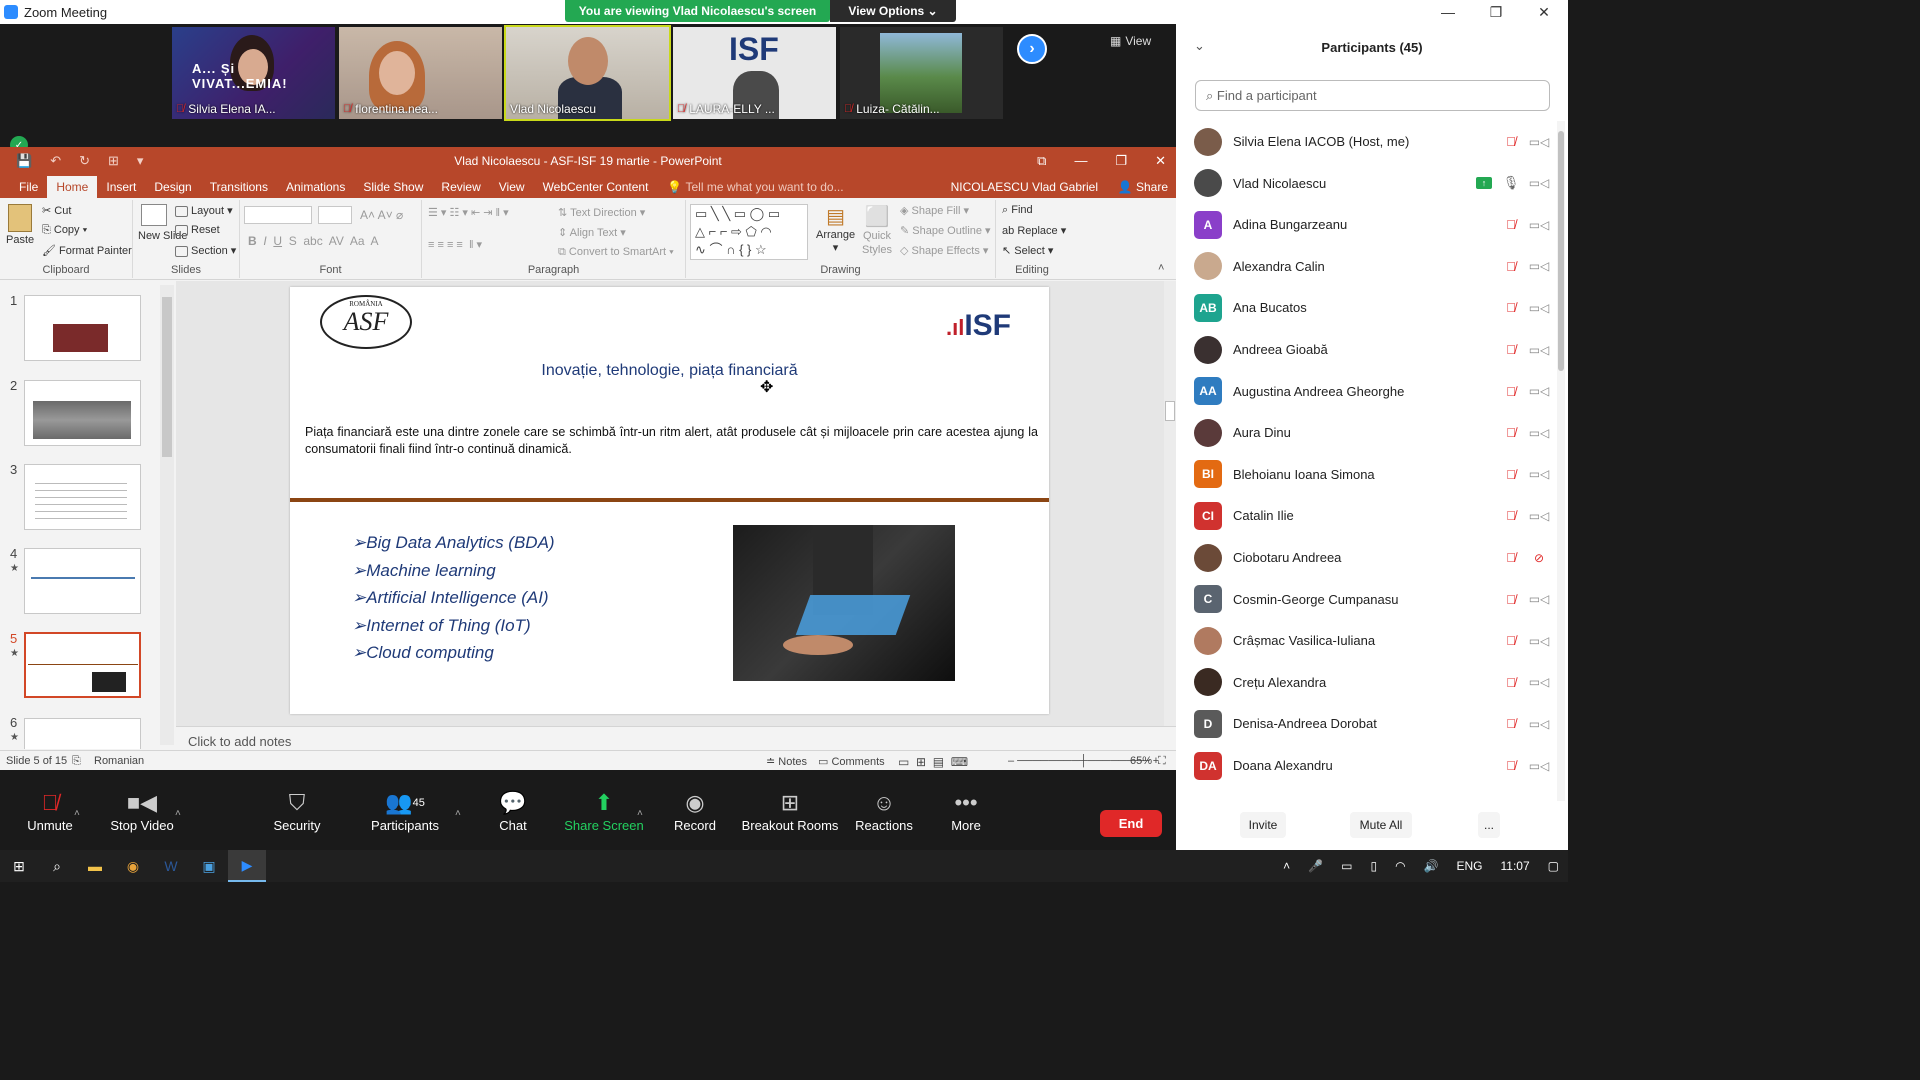 The width and height of the screenshot is (1920, 1080). What do you see at coordinates (1366, 391) in the screenshot?
I see `participant-row: AA Augustina Andreea Gheorghe 🎙̸ ▭◁` at bounding box center [1366, 391].